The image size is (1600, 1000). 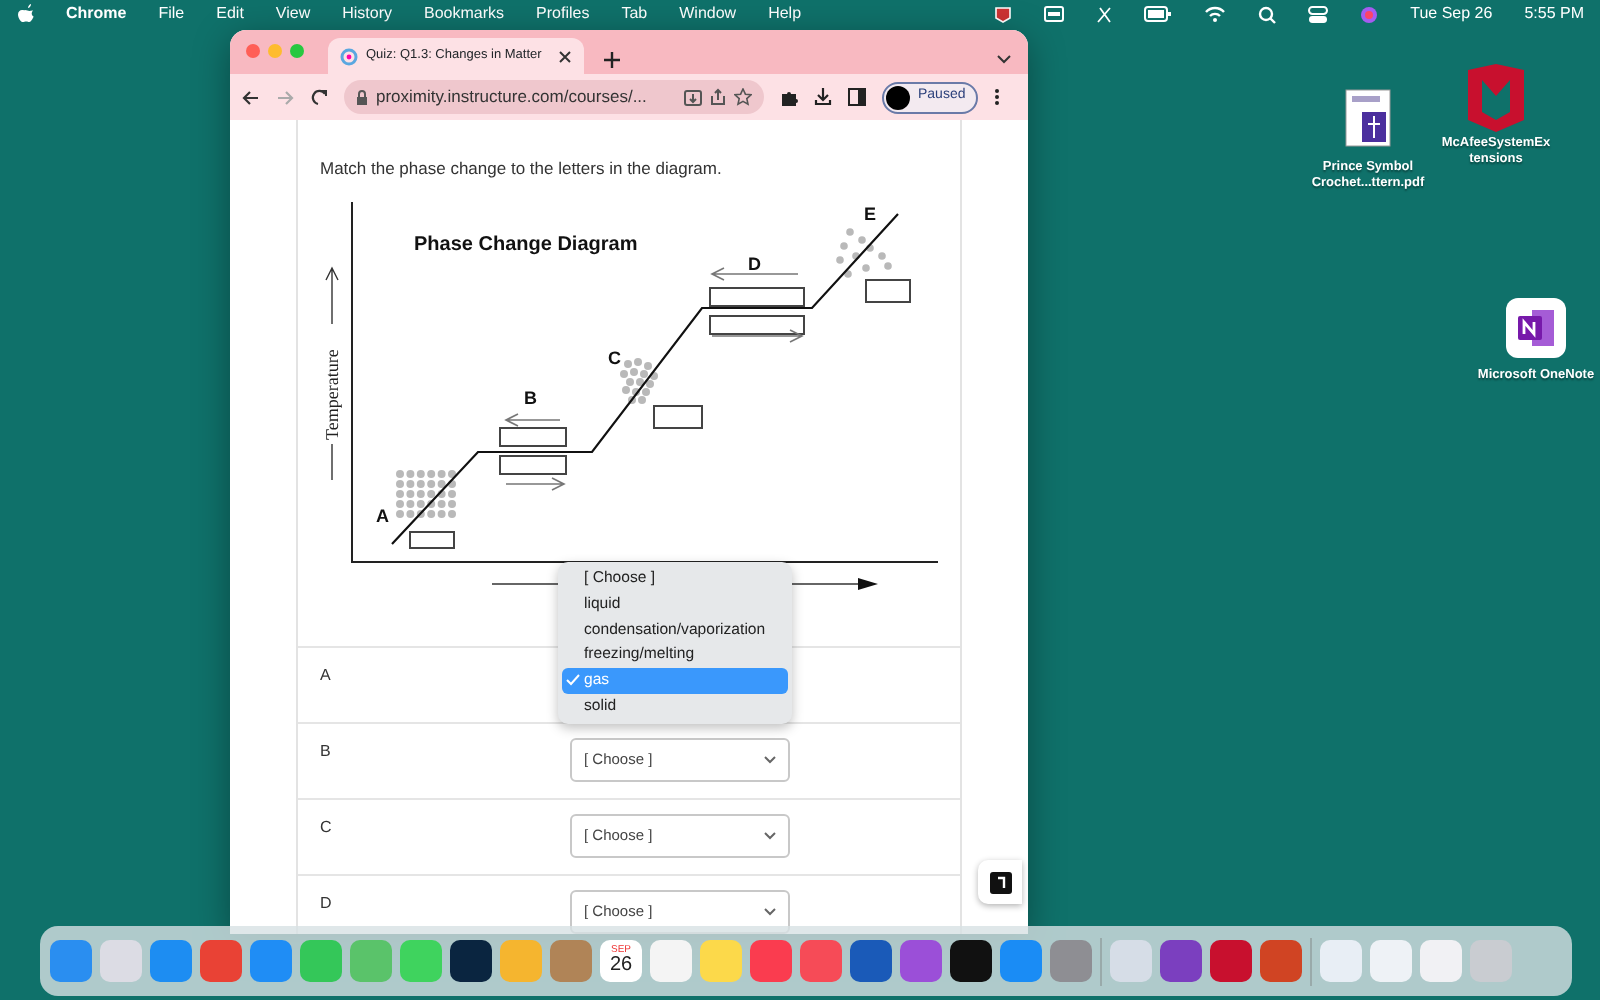 I want to click on floating-widget-icon, so click(x=1000, y=882).